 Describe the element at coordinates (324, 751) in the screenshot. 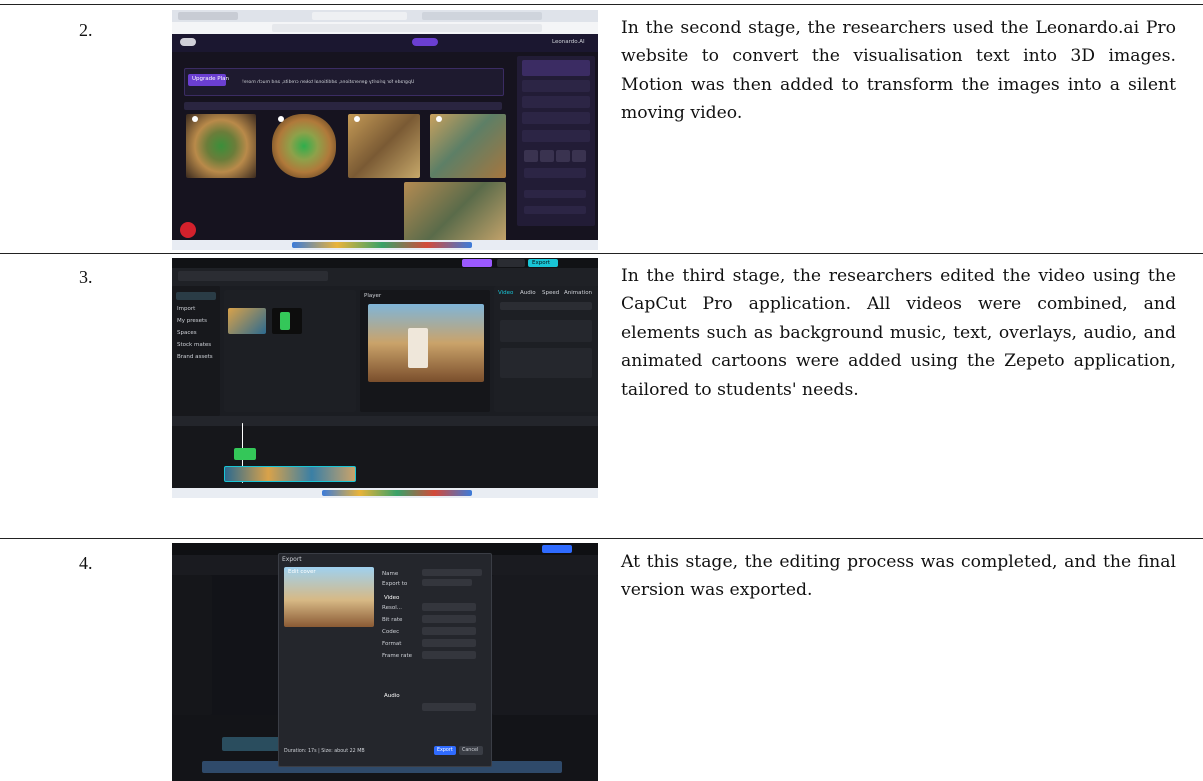

I see `duration-text: Duration: 17s | Size: about 22 MB` at that location.